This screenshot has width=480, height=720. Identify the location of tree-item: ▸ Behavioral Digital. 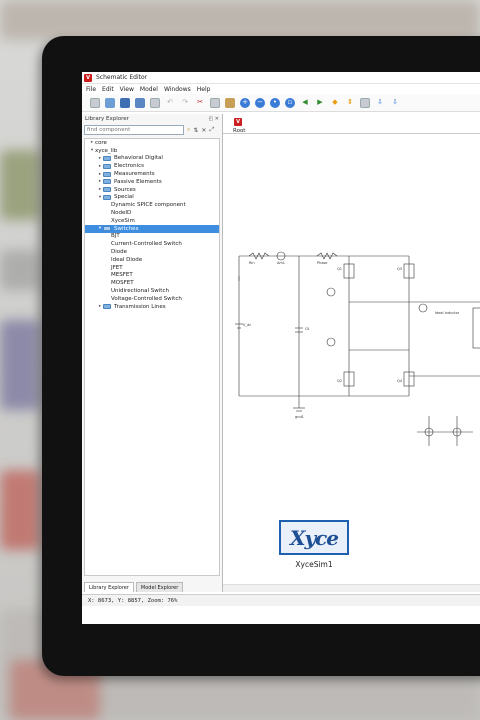
(152, 159).